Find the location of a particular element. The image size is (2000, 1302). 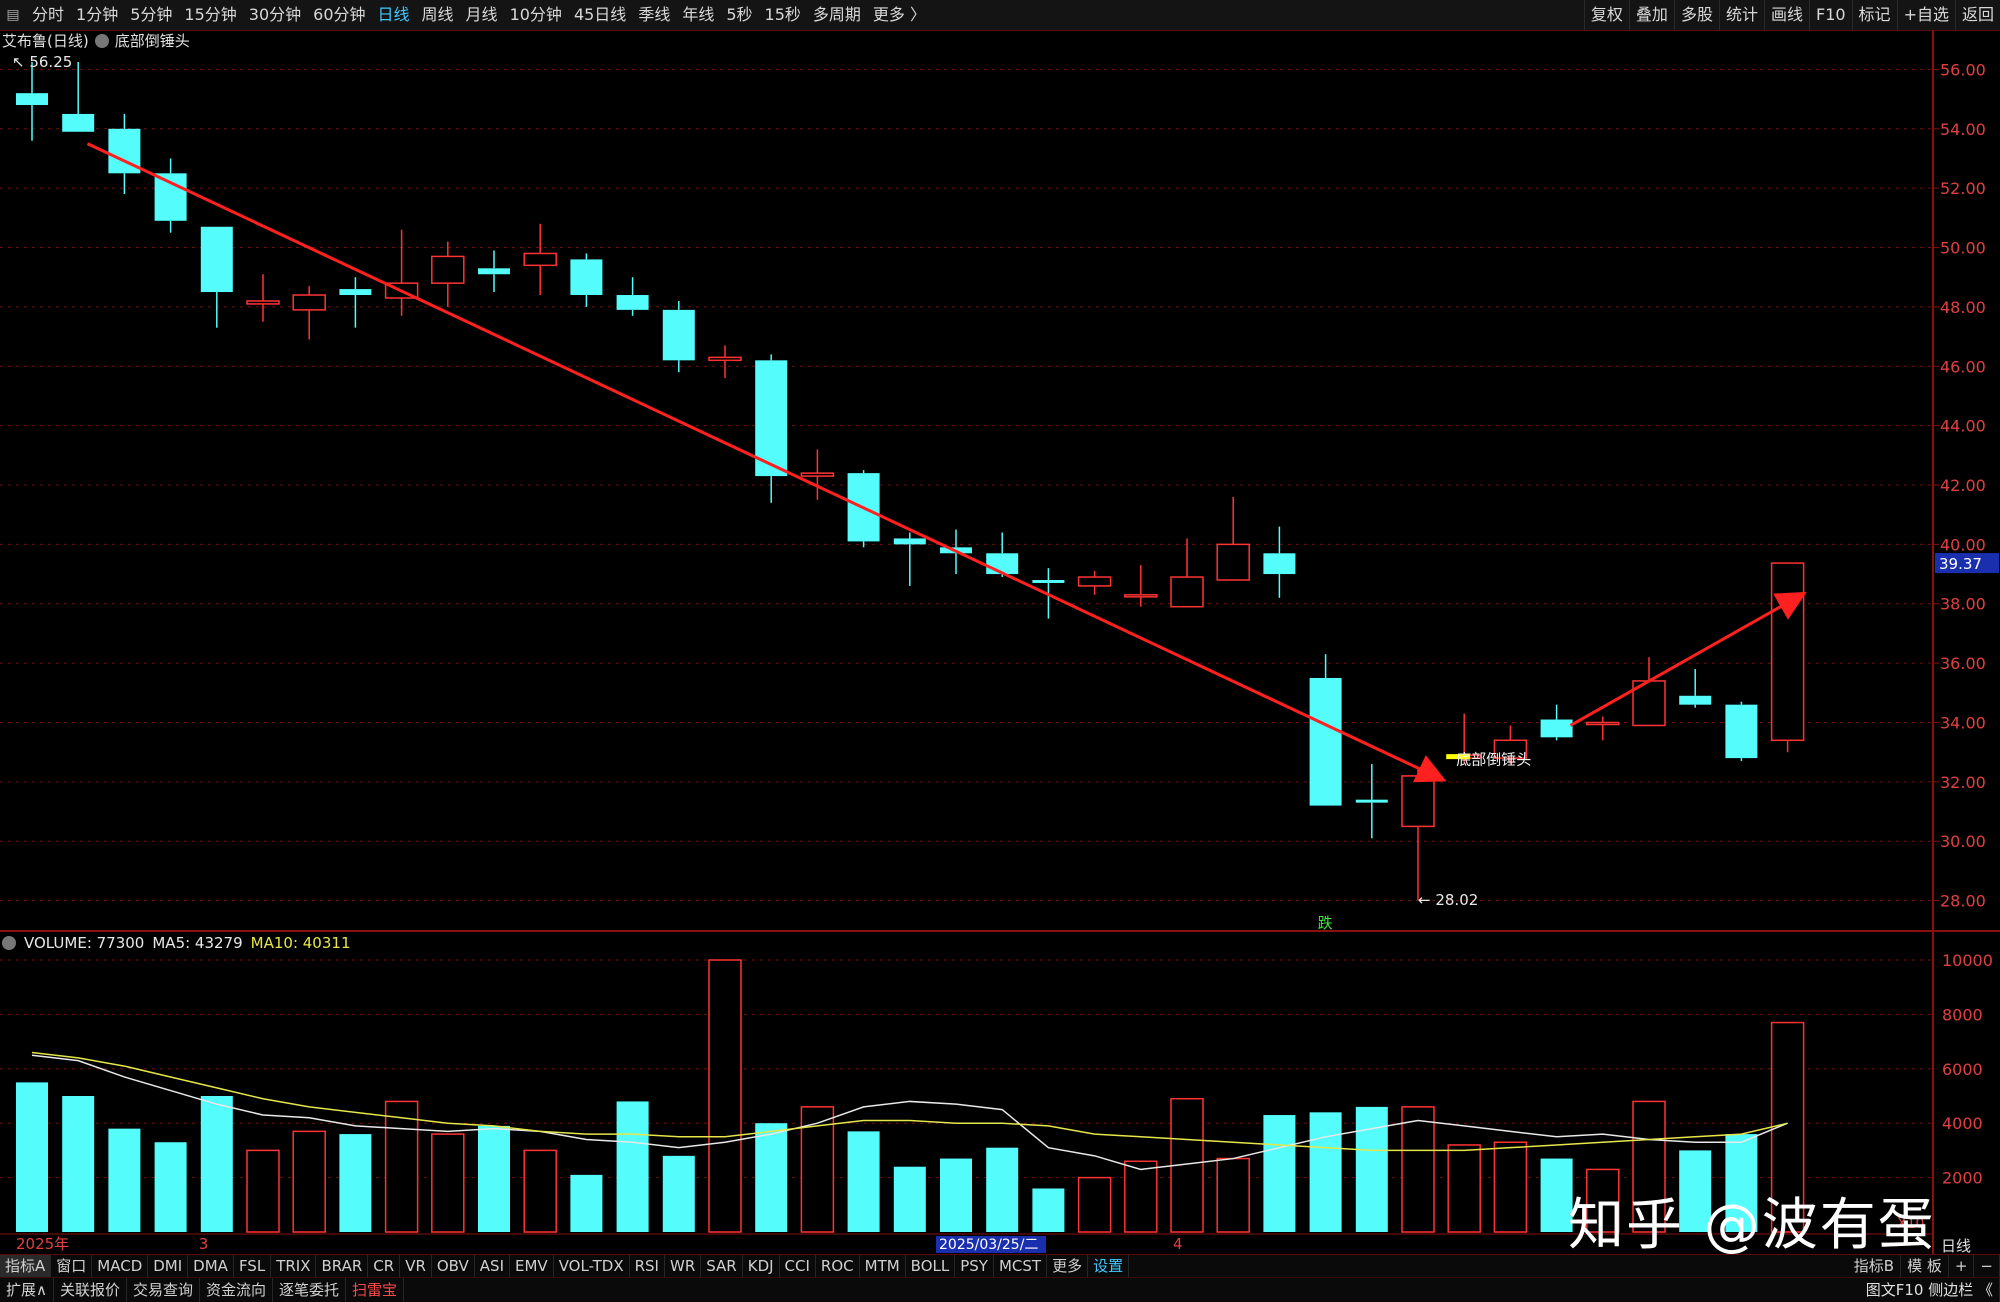

indicator-tab: DMI is located at coordinates (168, 1266).